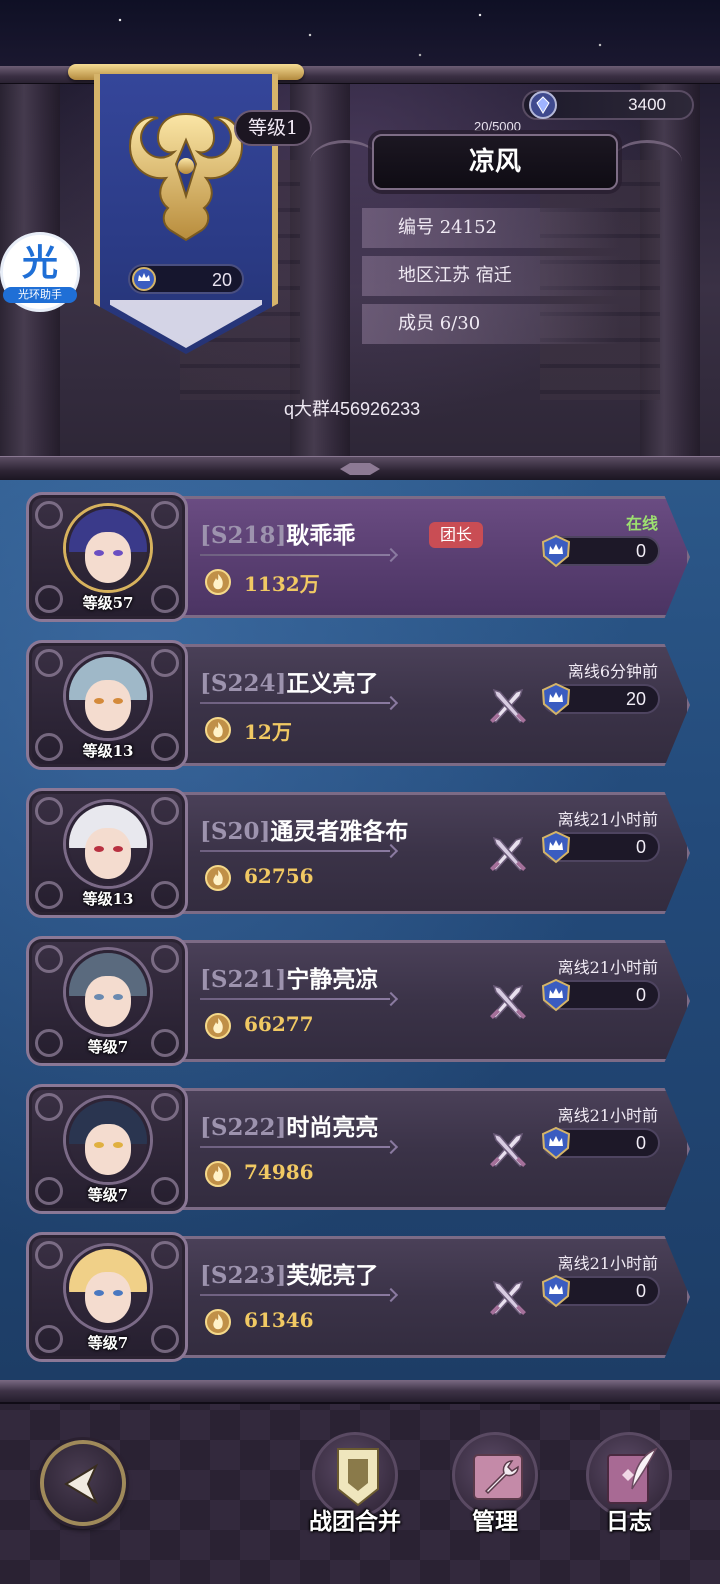 This screenshot has width=720, height=1584. What do you see at coordinates (495, 1494) in the screenshot?
I see `manage-button: 管理` at bounding box center [495, 1494].